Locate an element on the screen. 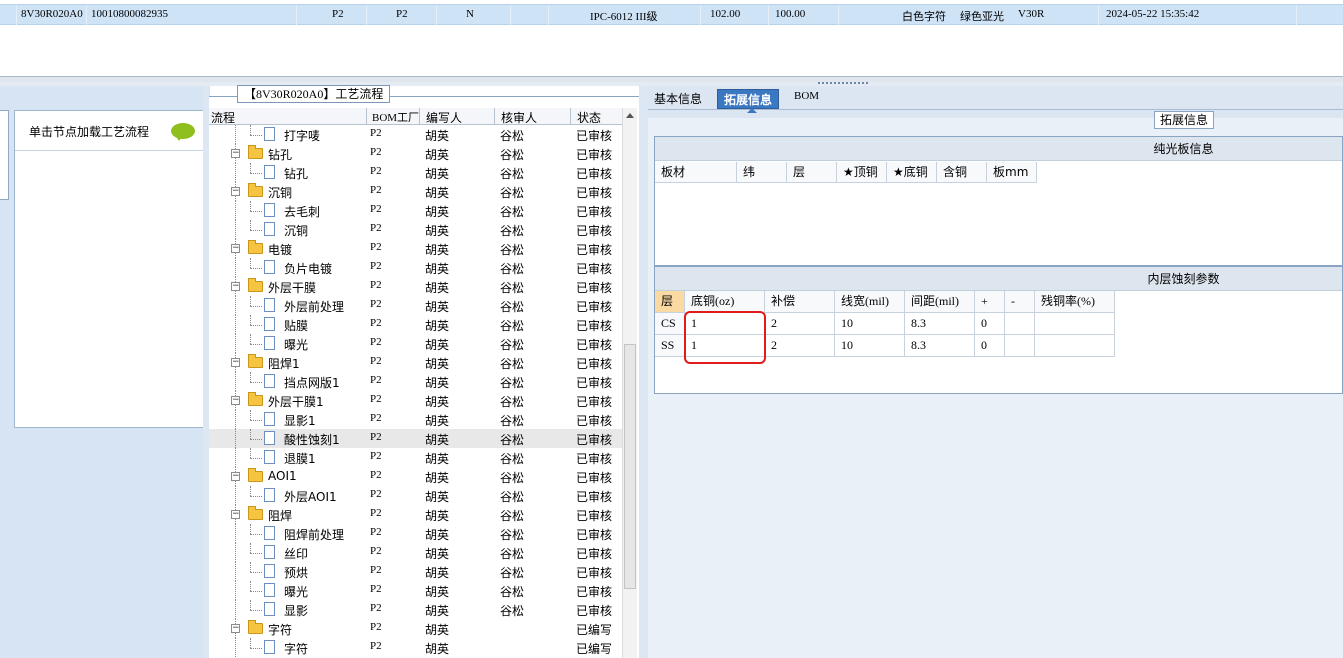 This screenshot has height=658, width=1343. middle-splitter is located at coordinates (643, 372).